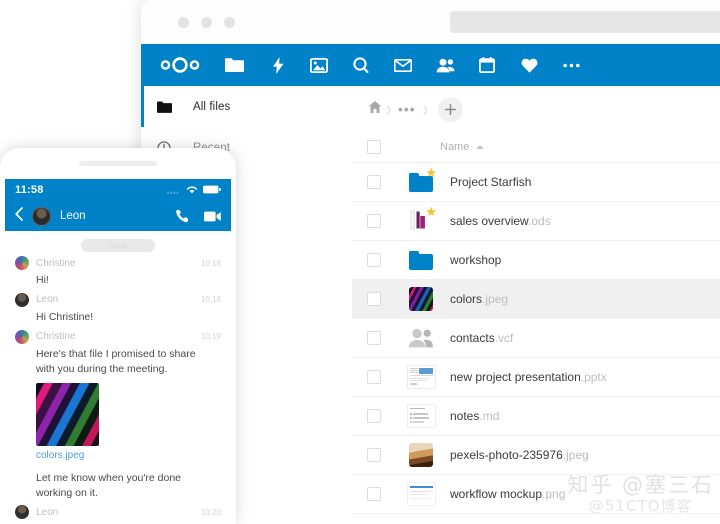  Describe the element at coordinates (361, 65) in the screenshot. I see `nav-item-search` at that location.